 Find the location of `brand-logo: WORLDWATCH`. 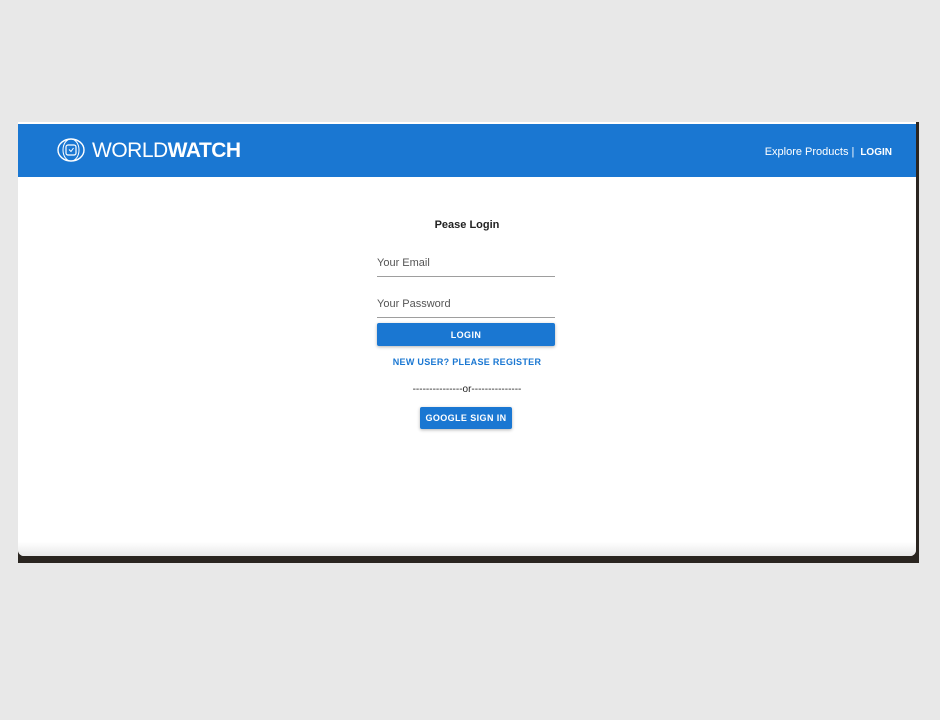

brand-logo: WORLDWATCH is located at coordinates (148, 150).